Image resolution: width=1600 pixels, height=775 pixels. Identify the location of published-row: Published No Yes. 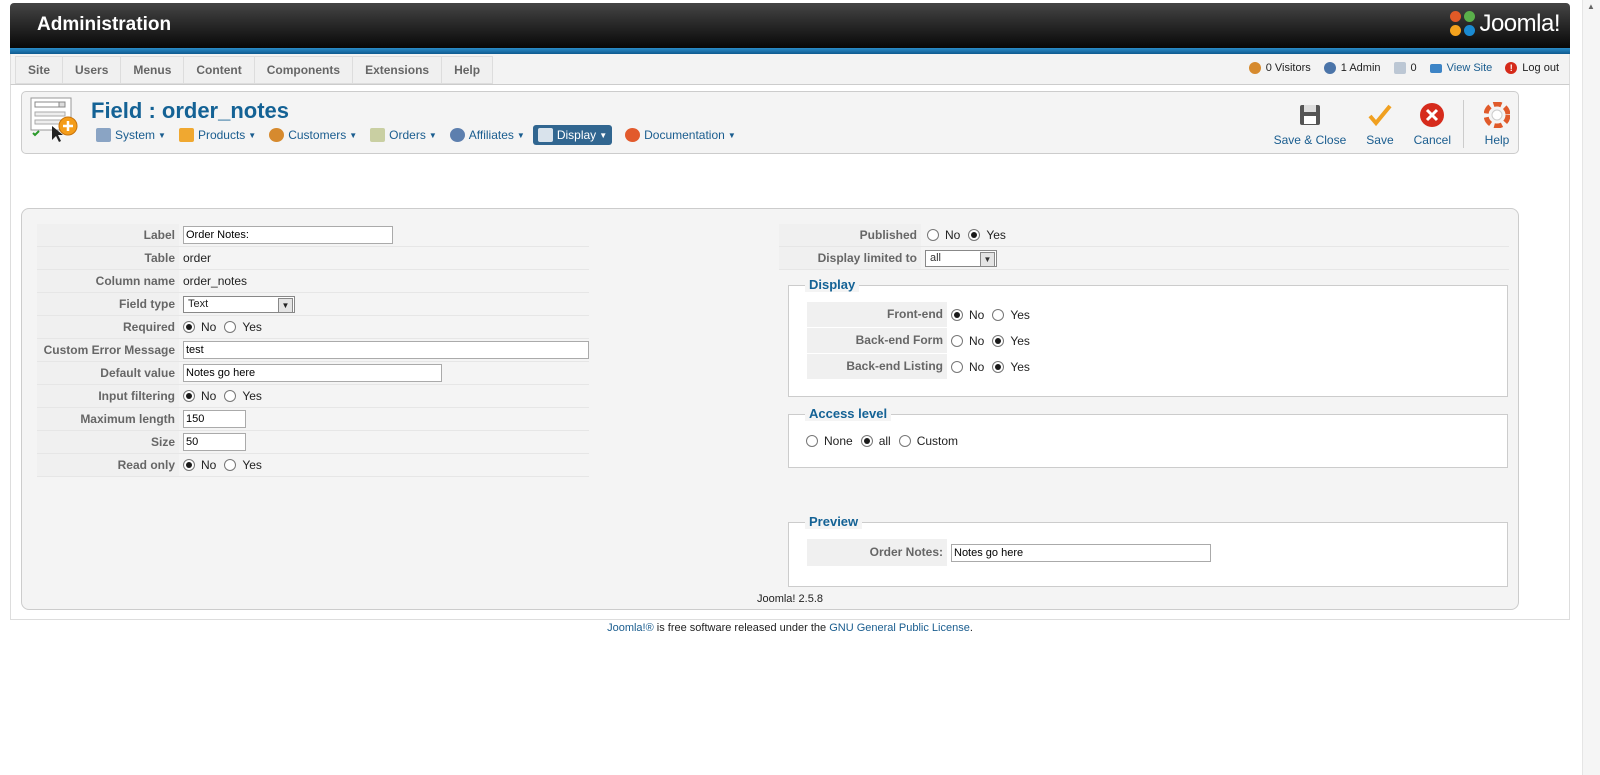
(1144, 235).